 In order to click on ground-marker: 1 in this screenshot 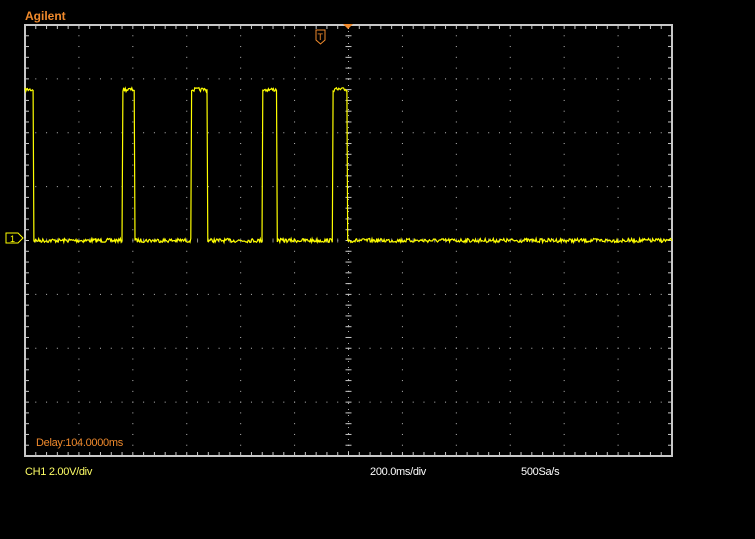, I will do `click(14, 238)`.